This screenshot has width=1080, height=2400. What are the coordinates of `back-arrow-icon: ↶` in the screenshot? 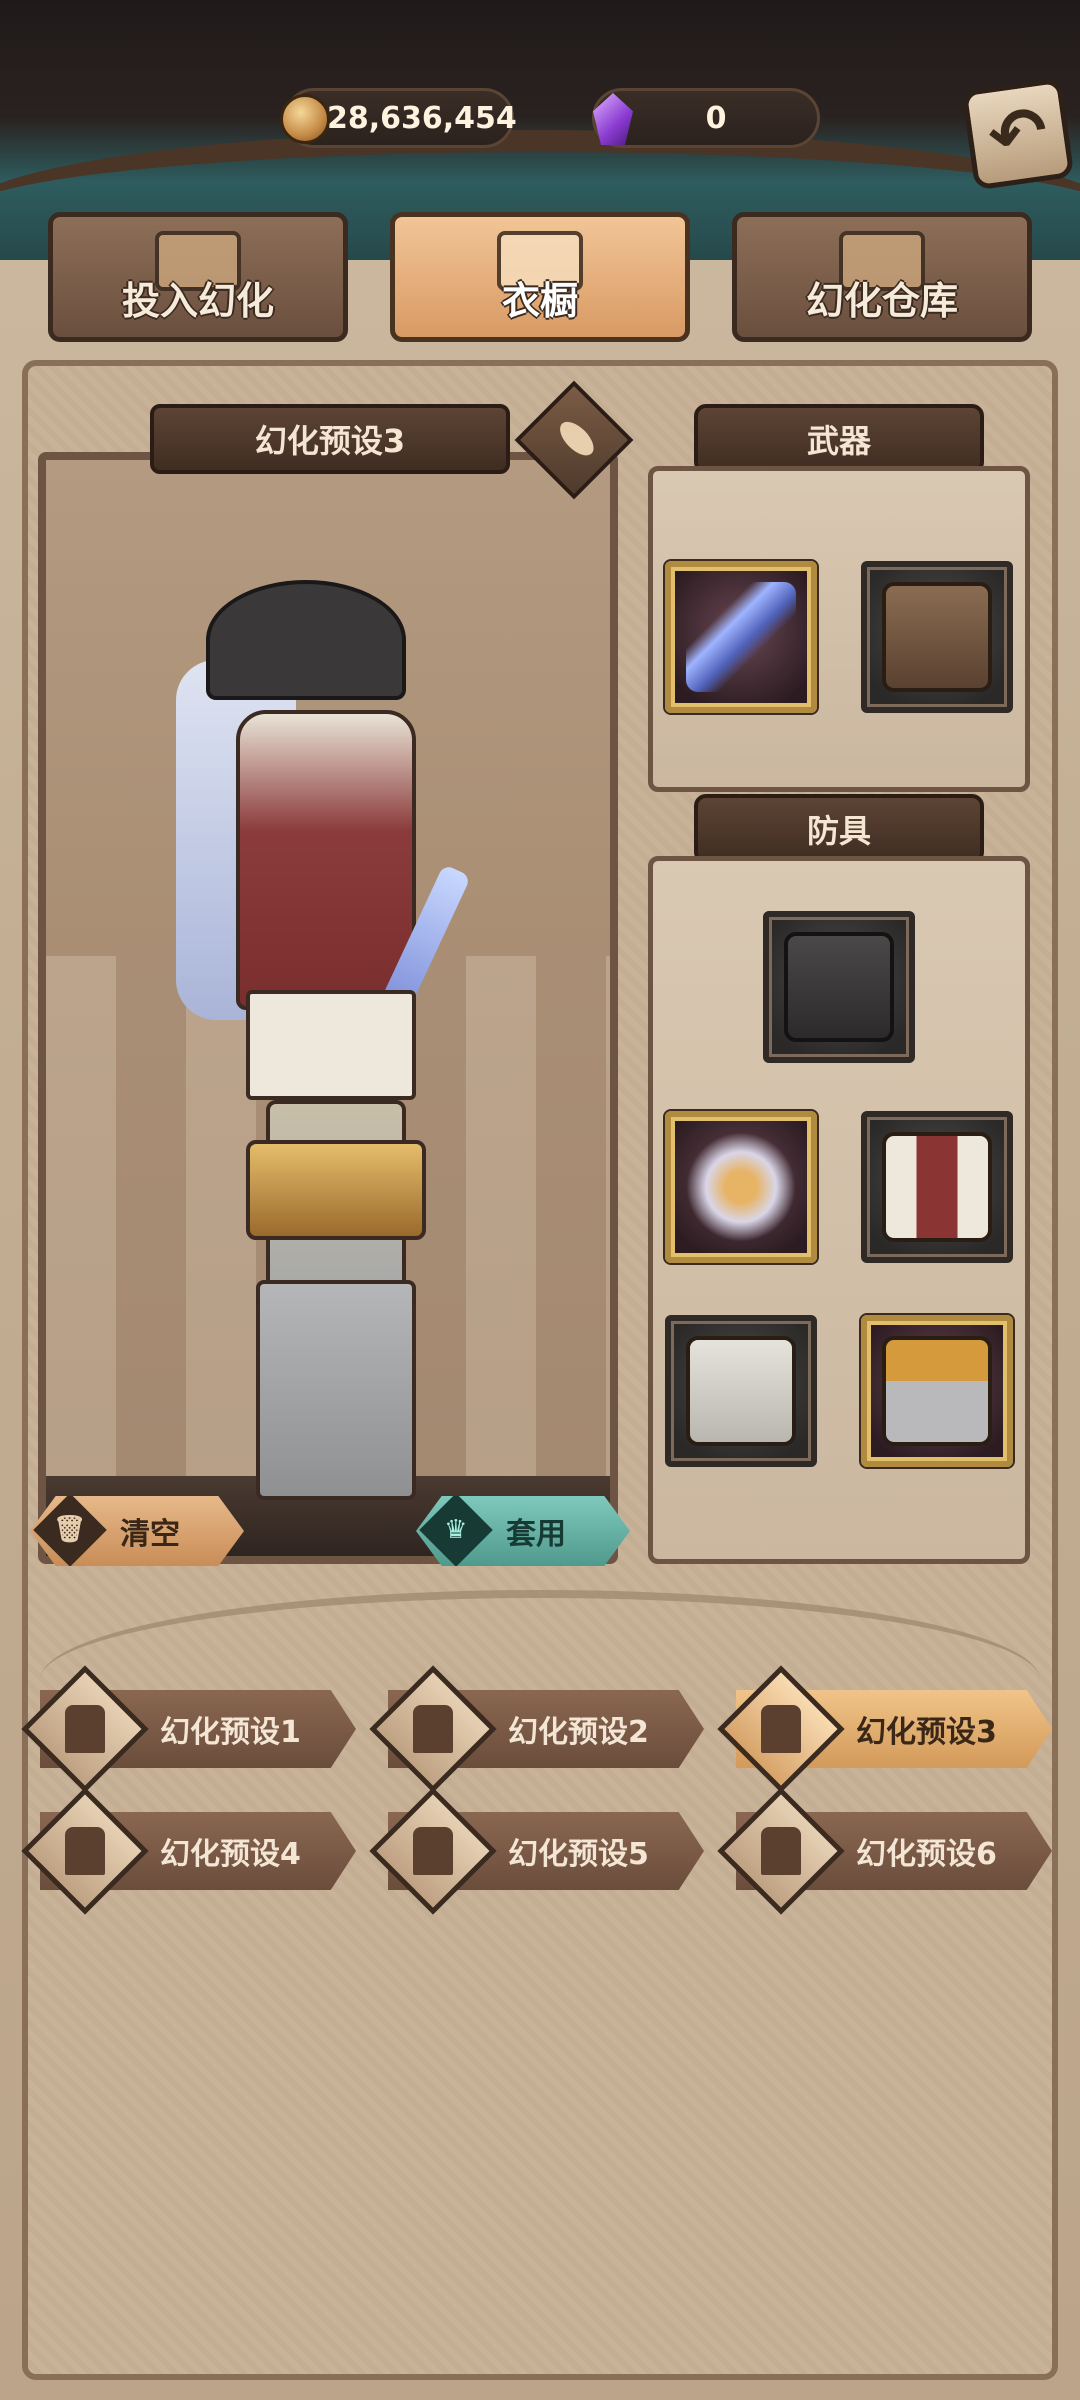 It's located at (1018, 134).